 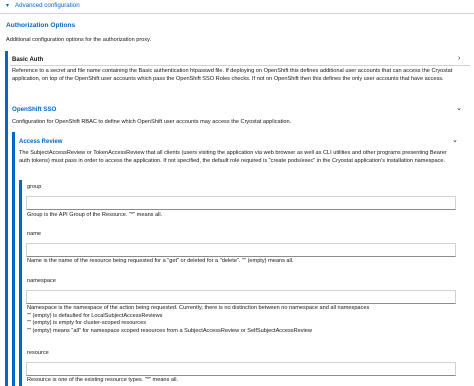 What do you see at coordinates (241, 250) in the screenshot?
I see `name-input` at bounding box center [241, 250].